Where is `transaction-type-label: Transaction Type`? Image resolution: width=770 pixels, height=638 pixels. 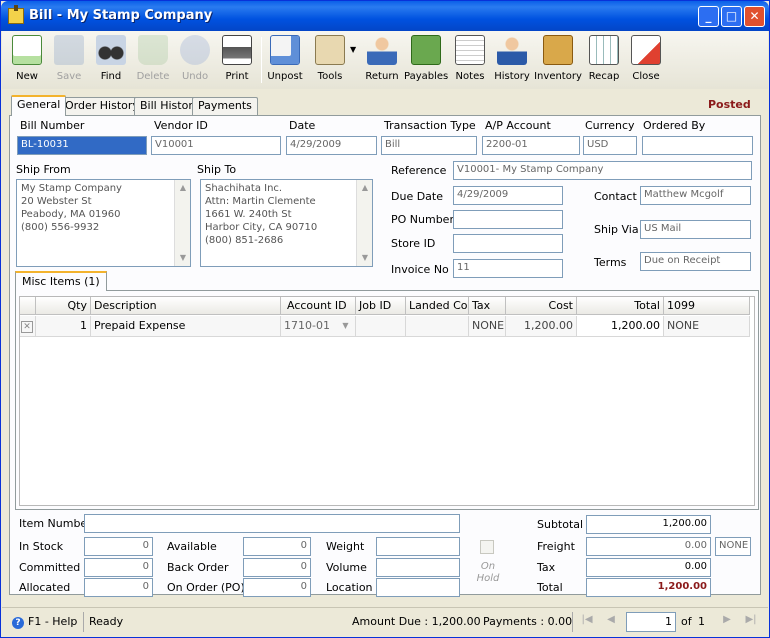 transaction-type-label: Transaction Type is located at coordinates (430, 125).